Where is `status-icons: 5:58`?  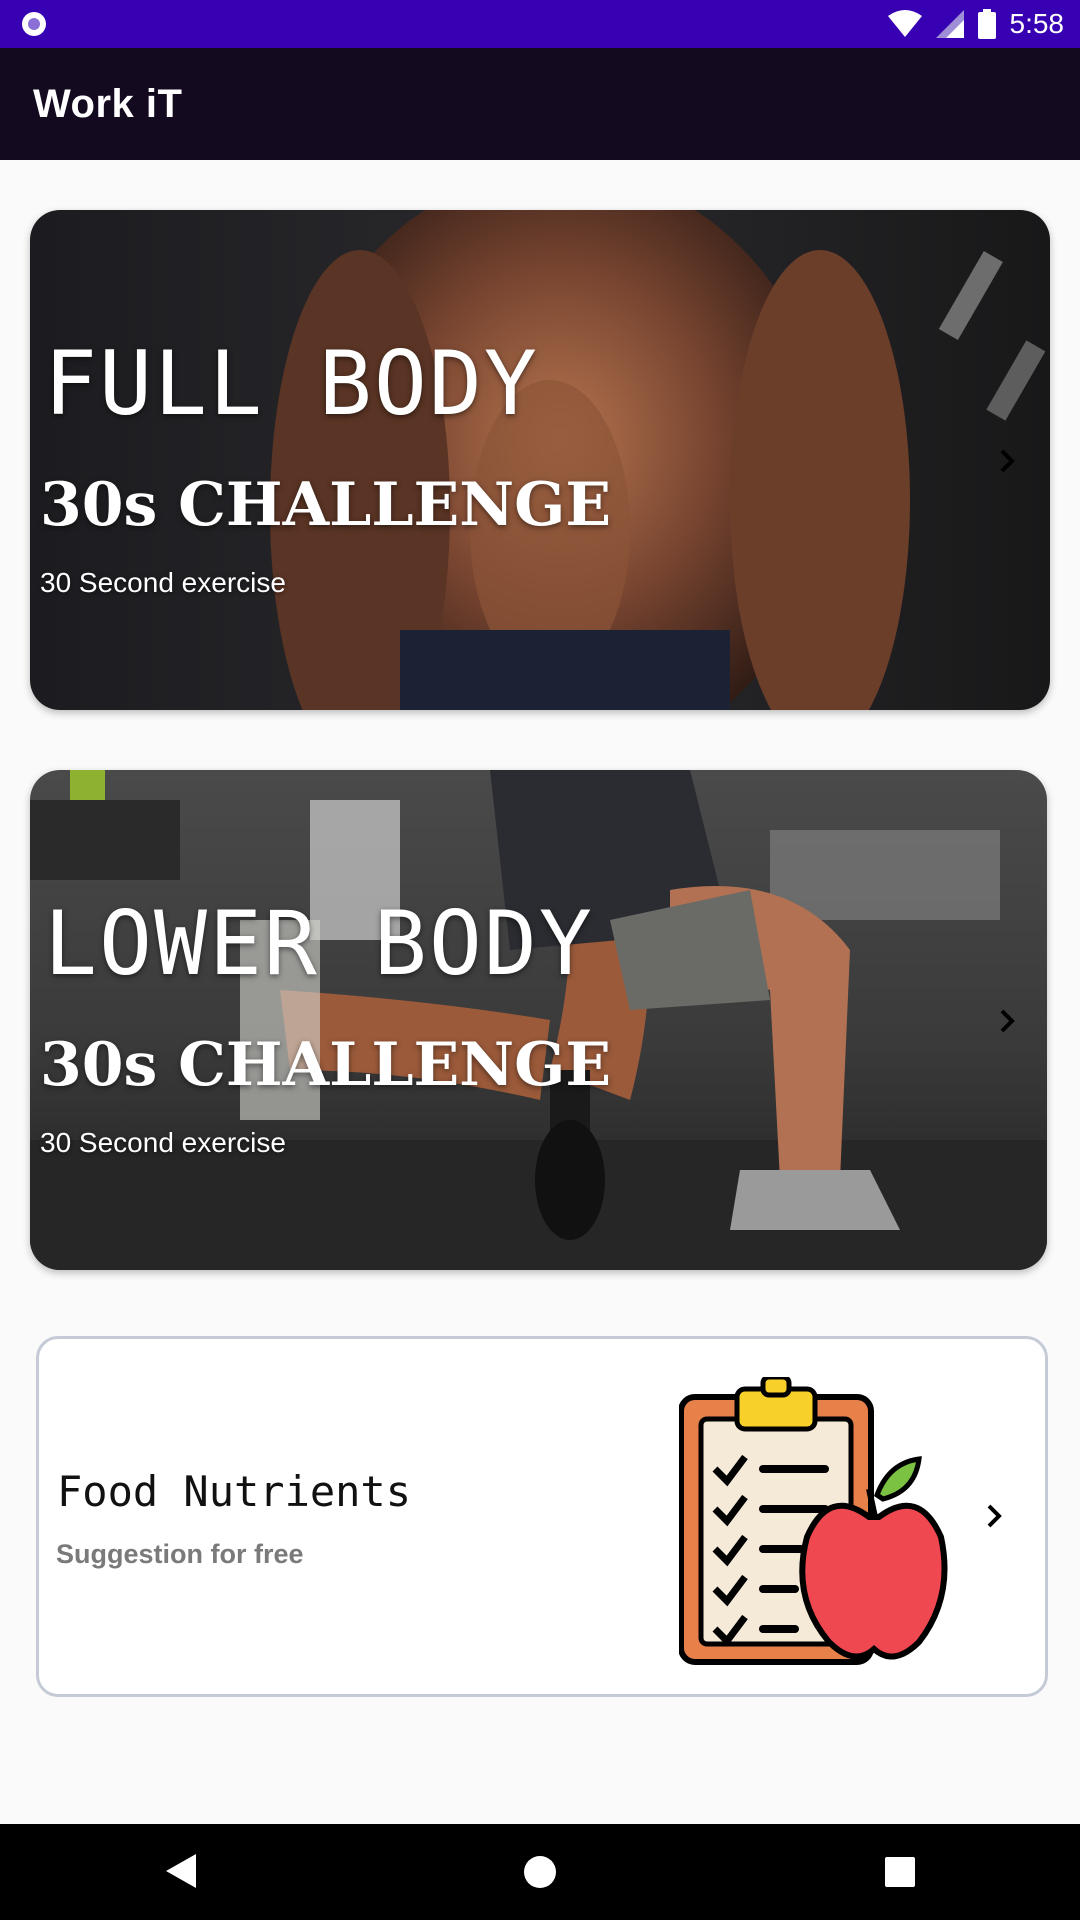 status-icons: 5:58 is located at coordinates (976, 24).